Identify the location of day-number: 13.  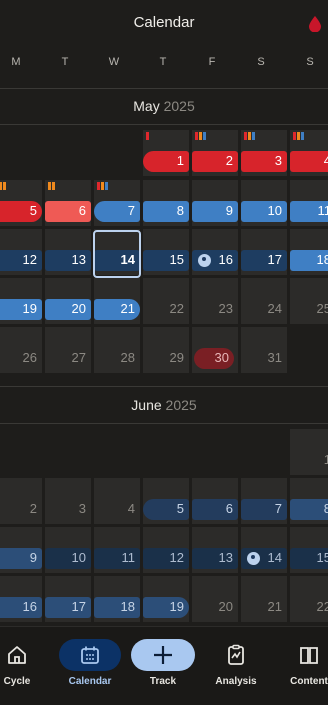
(79, 259).